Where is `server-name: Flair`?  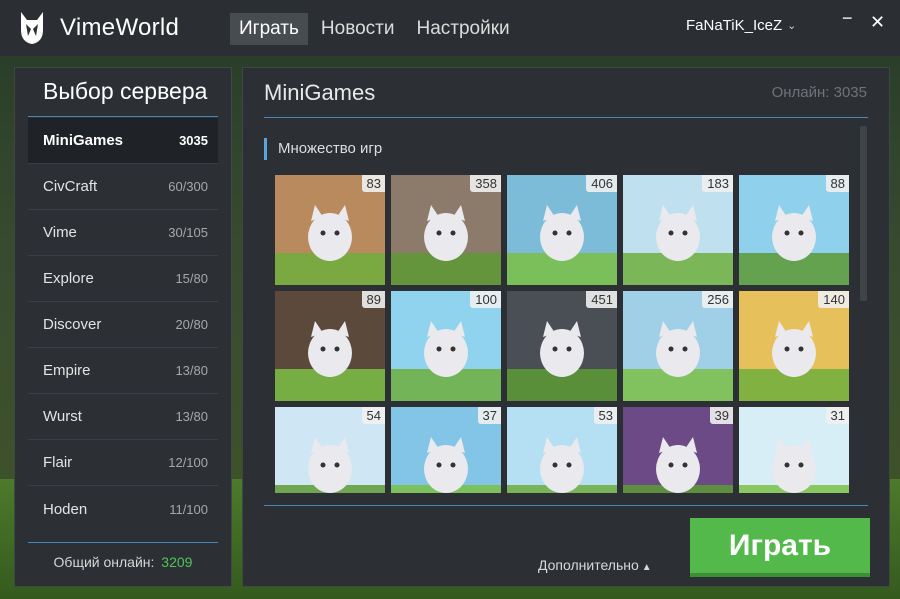 server-name: Flair is located at coordinates (58, 462).